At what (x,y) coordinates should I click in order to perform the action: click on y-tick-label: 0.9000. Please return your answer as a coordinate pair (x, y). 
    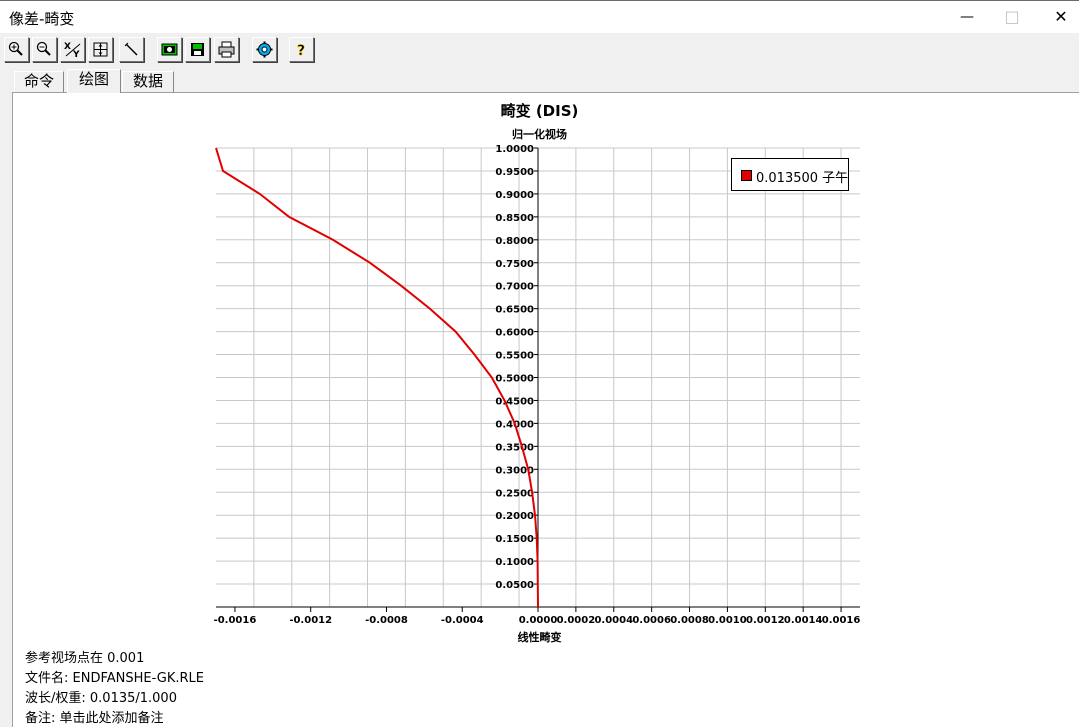
    Looking at the image, I should click on (514, 195).